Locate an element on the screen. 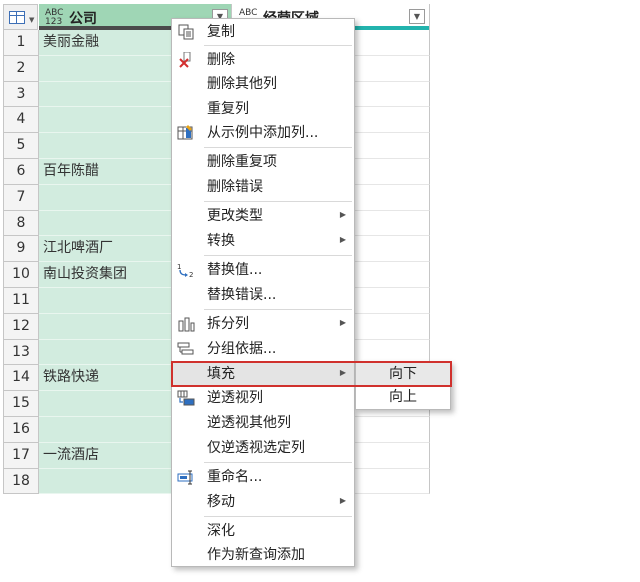 The width and height of the screenshot is (640, 582). split-column-icon is located at coordinates (186, 324).